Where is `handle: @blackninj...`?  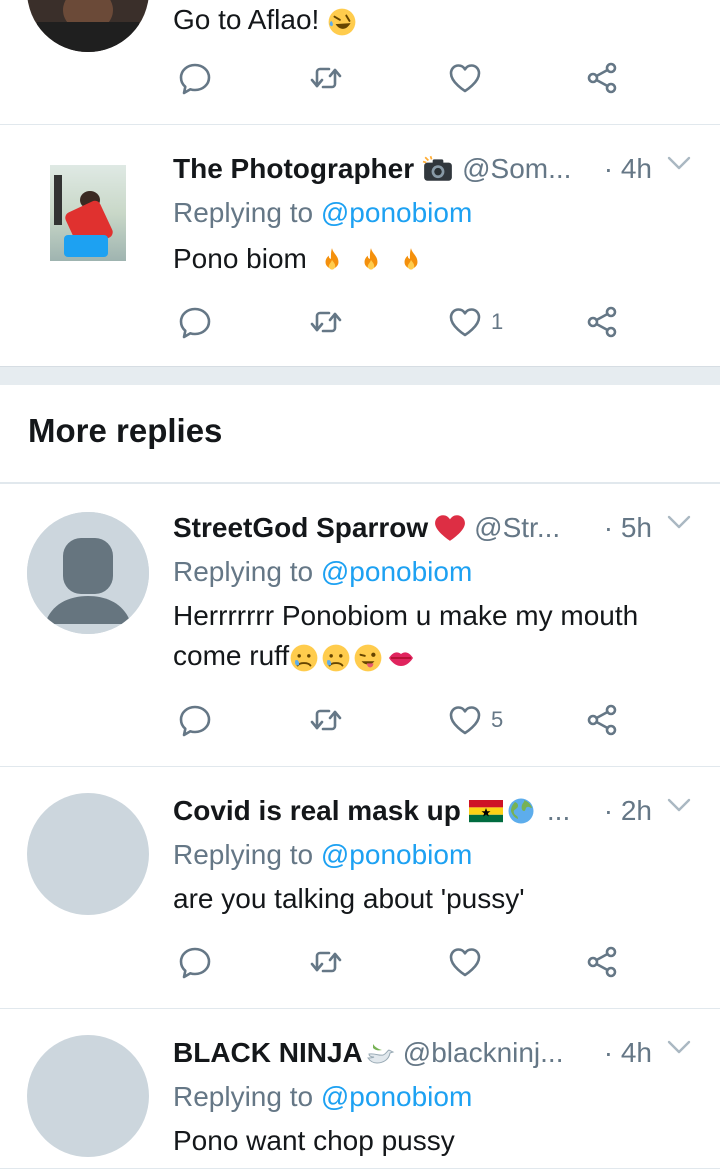
handle: @blackninj... is located at coordinates (483, 1053).